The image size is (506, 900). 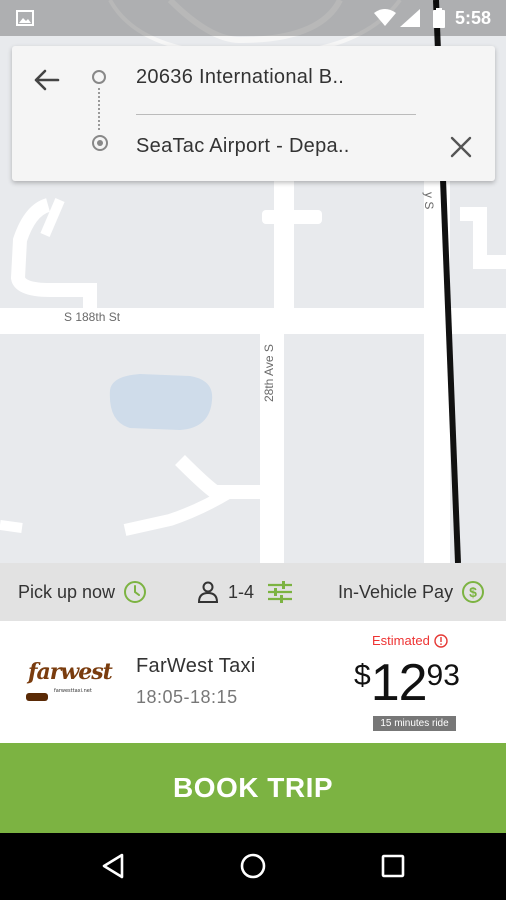 I want to click on payment-label: In-Vehicle Pay, so click(x=396, y=591).